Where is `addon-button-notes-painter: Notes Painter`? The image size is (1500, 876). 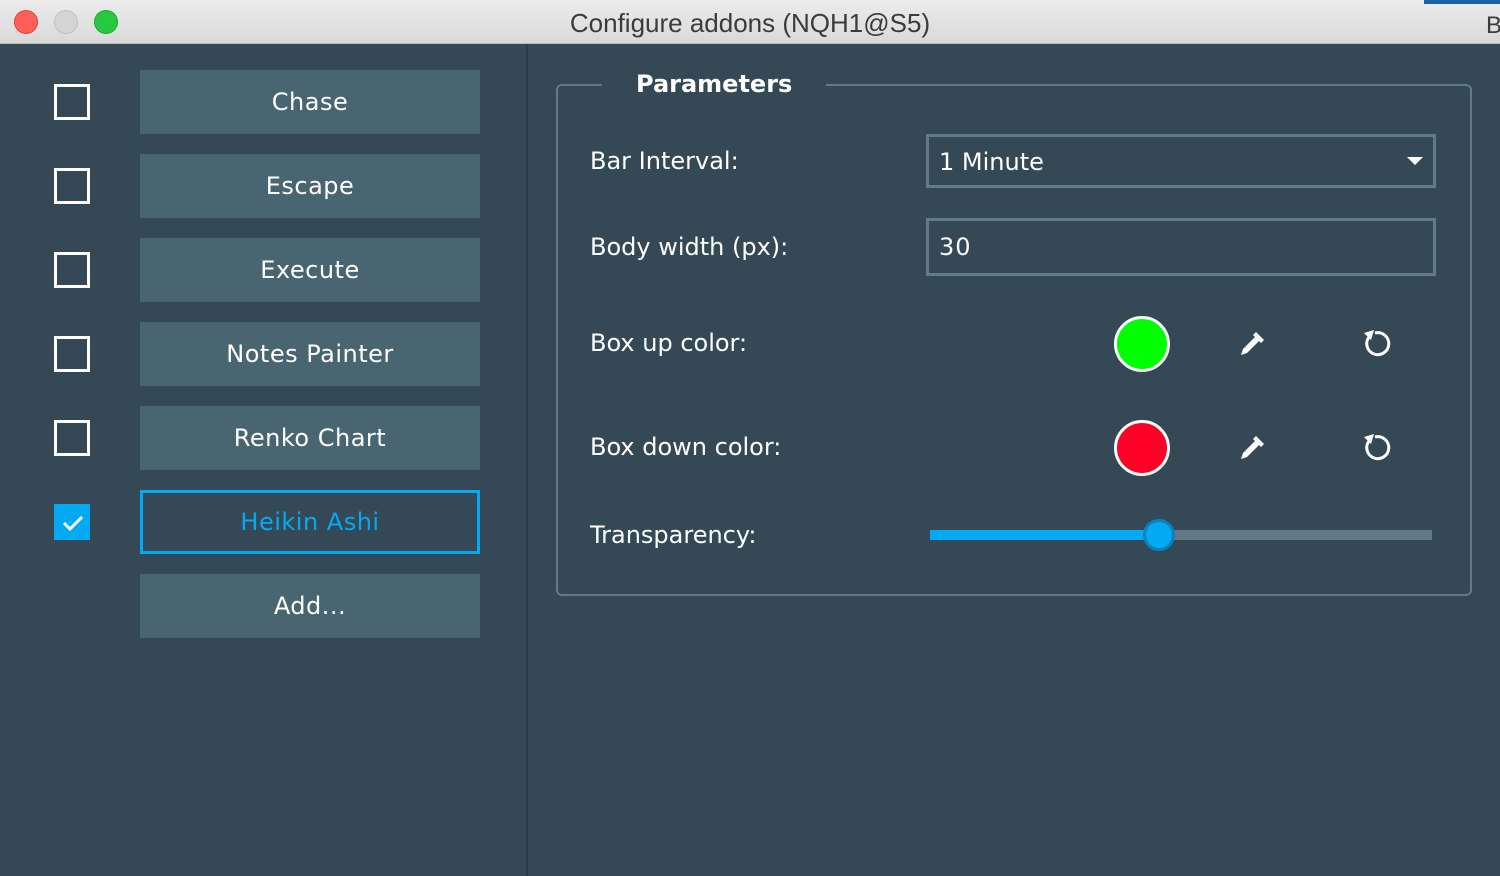 addon-button-notes-painter: Notes Painter is located at coordinates (310, 354).